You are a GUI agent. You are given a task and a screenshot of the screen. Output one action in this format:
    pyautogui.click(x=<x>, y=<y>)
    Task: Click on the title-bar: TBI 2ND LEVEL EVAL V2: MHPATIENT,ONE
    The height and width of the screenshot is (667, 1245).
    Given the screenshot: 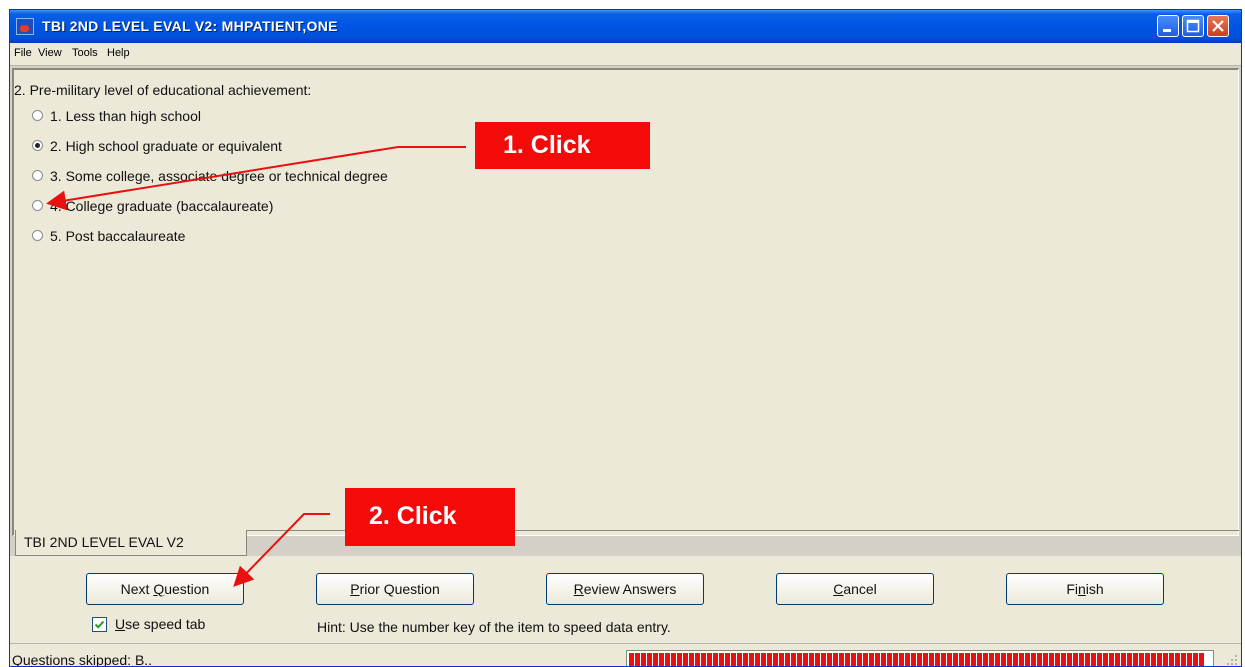 What is the action you would take?
    pyautogui.click(x=625, y=26)
    